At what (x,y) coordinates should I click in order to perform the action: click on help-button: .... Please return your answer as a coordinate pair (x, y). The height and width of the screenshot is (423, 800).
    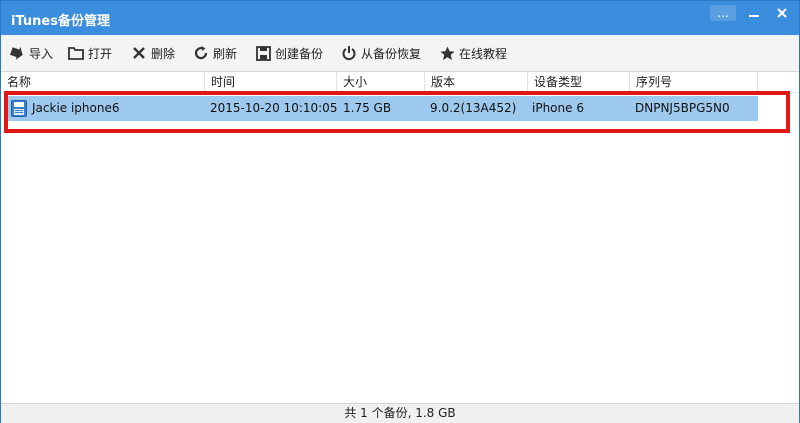
    Looking at the image, I should click on (723, 13).